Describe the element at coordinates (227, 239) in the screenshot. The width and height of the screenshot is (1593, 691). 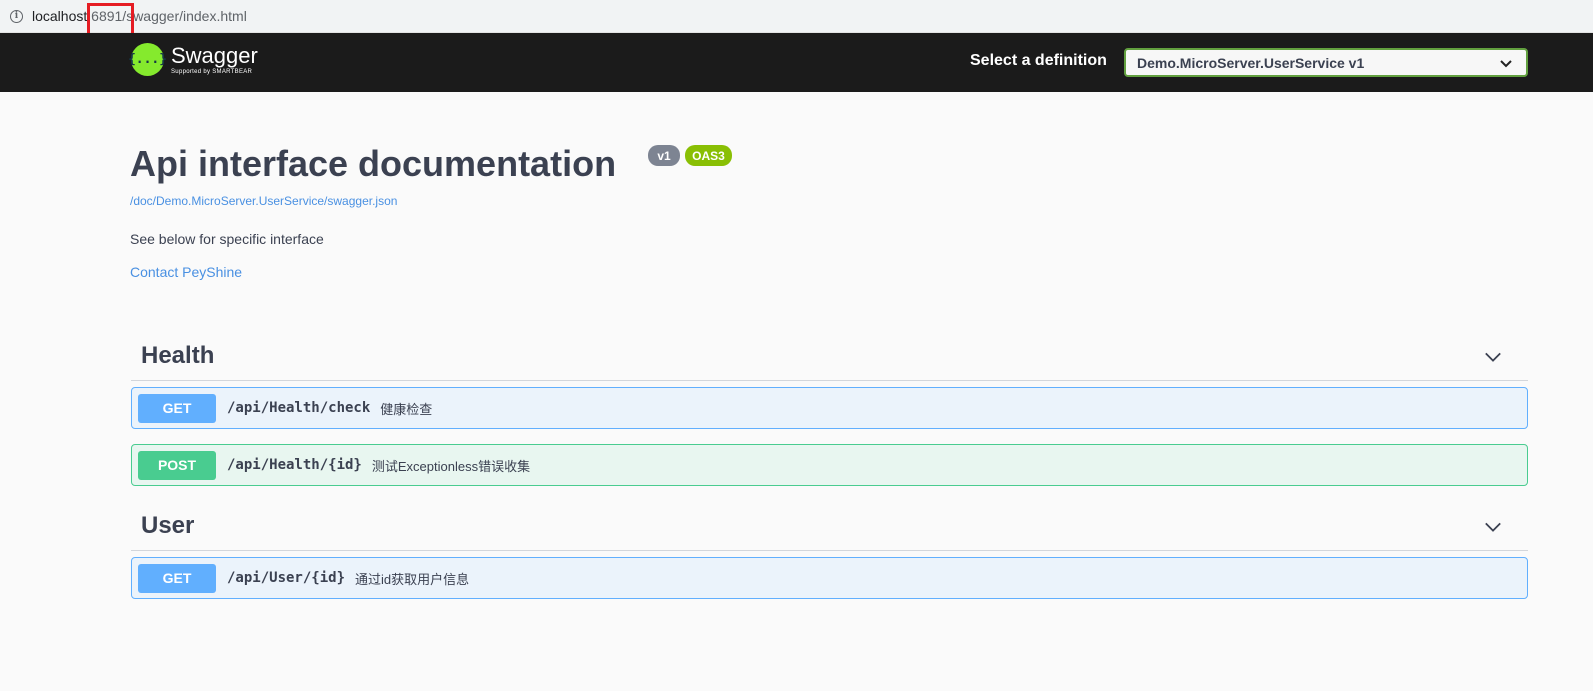
I see `description: See below for specific interface` at that location.